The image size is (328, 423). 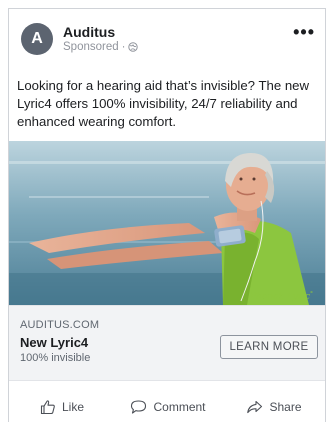 I want to click on like-label: Like, so click(x=72, y=407).